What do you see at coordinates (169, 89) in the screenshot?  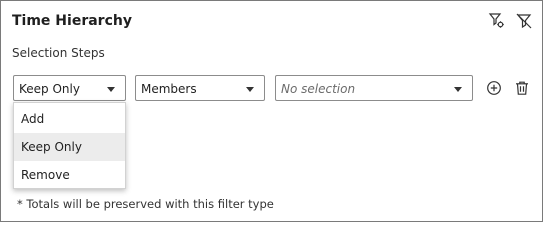 I see `type-select-value: Members` at bounding box center [169, 89].